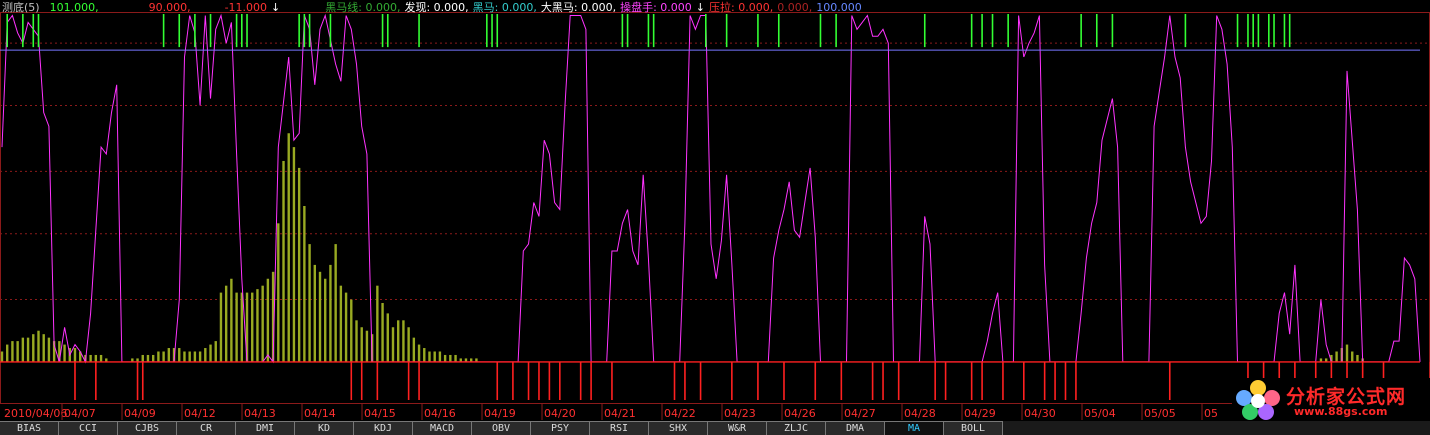 This screenshot has height=435, width=1430. Describe the element at coordinates (860, 413) in the screenshot. I see `xlabel-14: 04/27` at that location.